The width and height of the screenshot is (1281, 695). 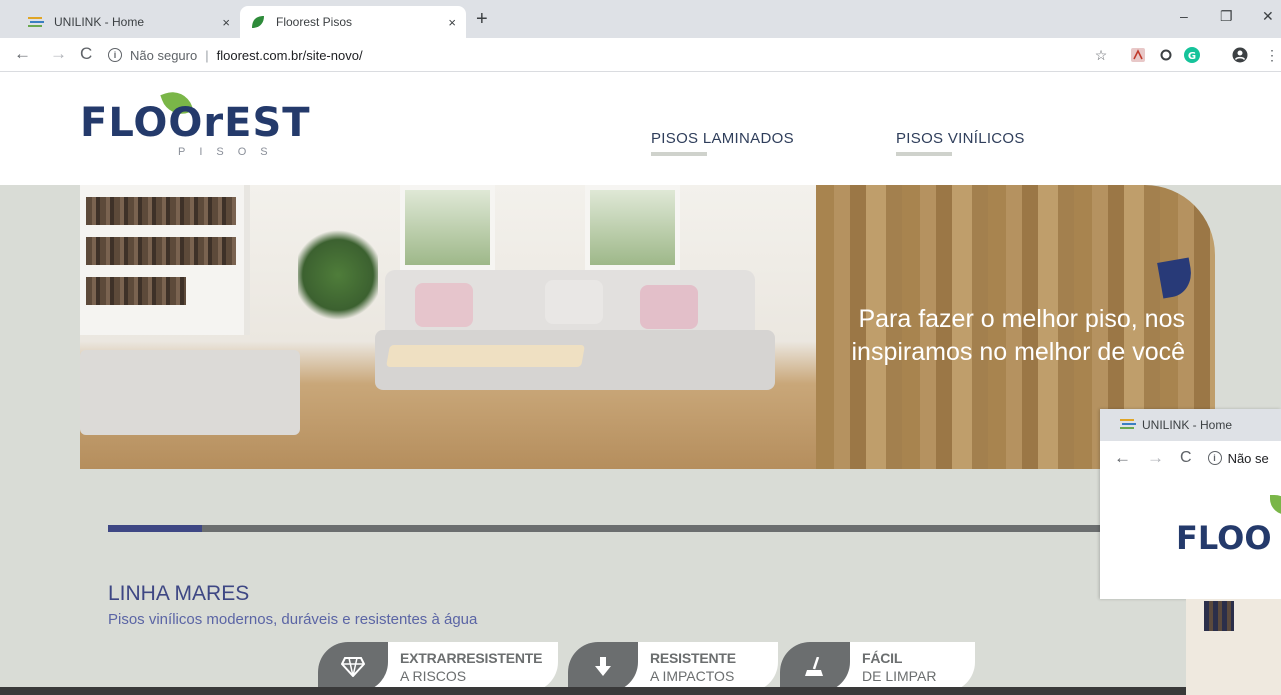 I want to click on line-title: LINHA MARES, so click(x=179, y=593).